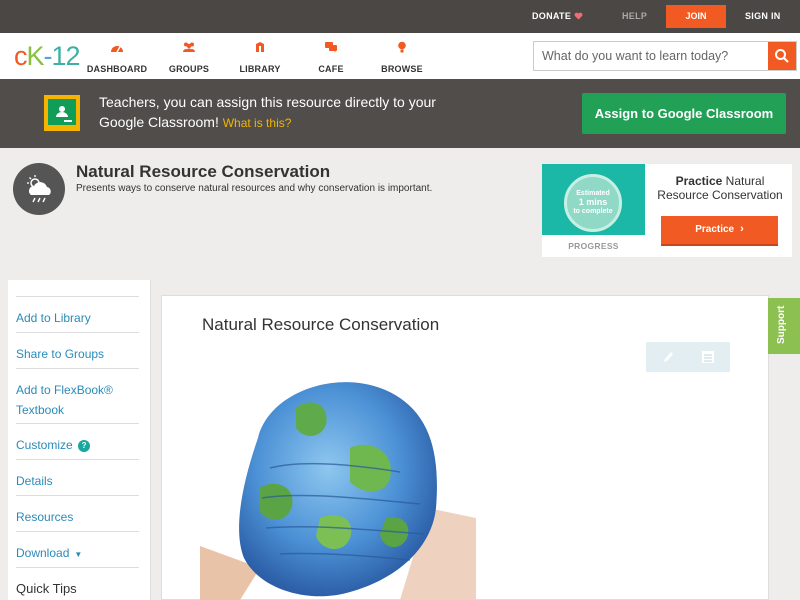  I want to click on sign-in-link: SIGN IN, so click(763, 16).